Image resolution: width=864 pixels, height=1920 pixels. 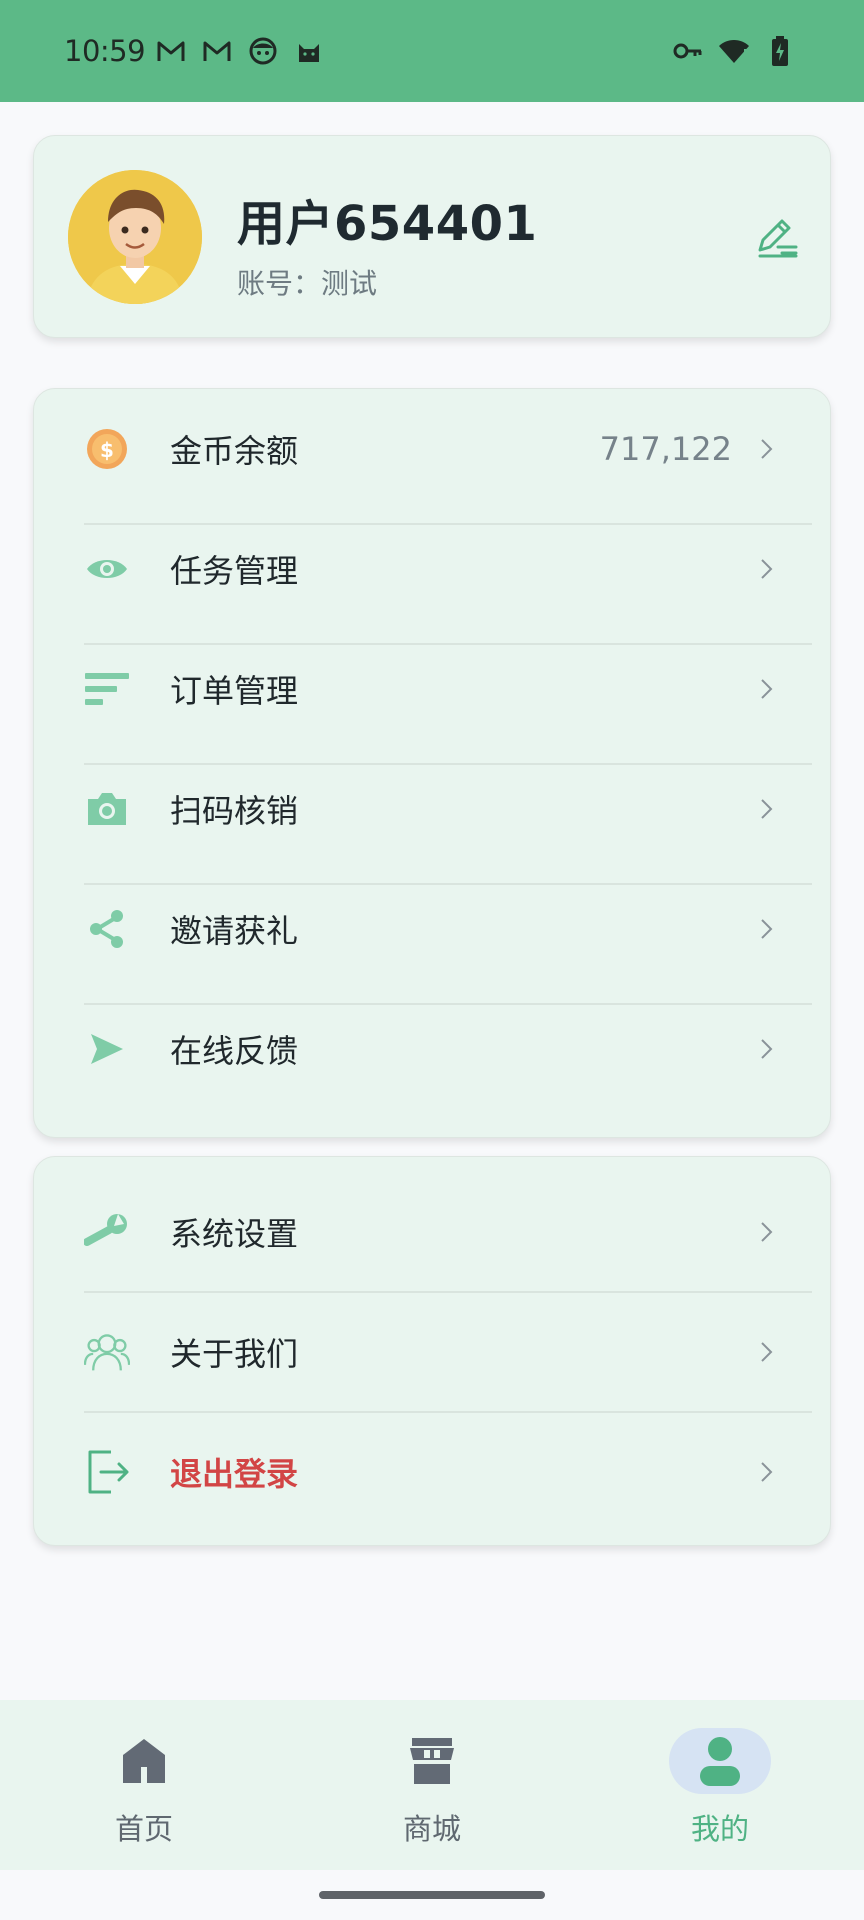 I want to click on menu-item-logout: 退出登录, so click(x=433, y=1472).